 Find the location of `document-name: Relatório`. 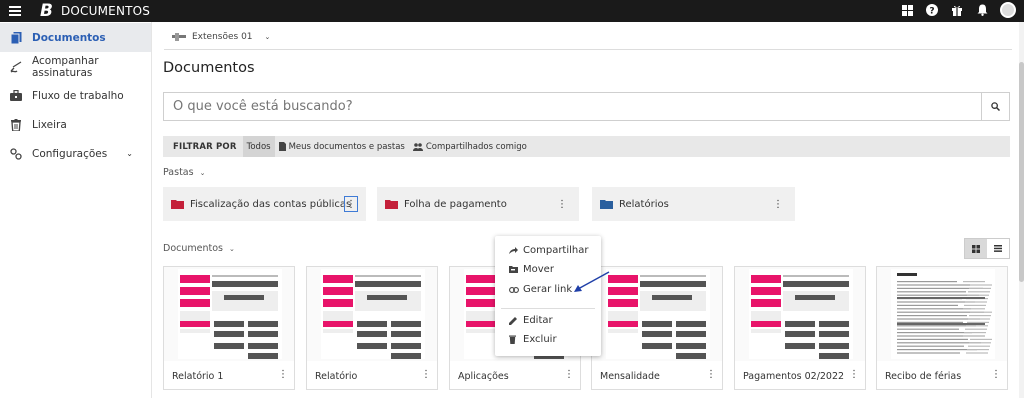

document-name: Relatório is located at coordinates (336, 376).